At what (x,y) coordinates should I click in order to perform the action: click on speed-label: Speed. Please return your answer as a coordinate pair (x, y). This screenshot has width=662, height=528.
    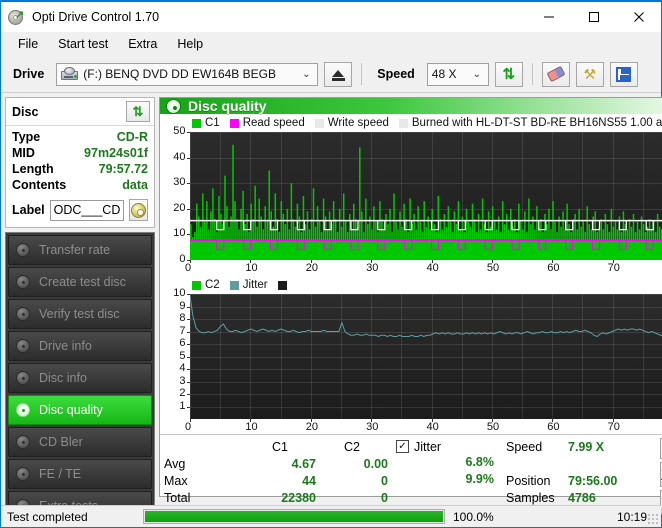
    Looking at the image, I should click on (396, 74).